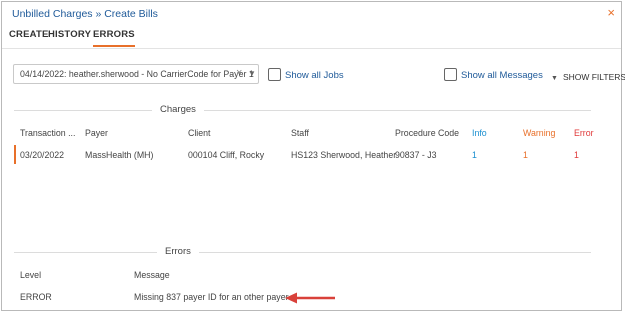 The width and height of the screenshot is (625, 314). Describe the element at coordinates (239, 73) in the screenshot. I see `clear-icon: ×` at that location.